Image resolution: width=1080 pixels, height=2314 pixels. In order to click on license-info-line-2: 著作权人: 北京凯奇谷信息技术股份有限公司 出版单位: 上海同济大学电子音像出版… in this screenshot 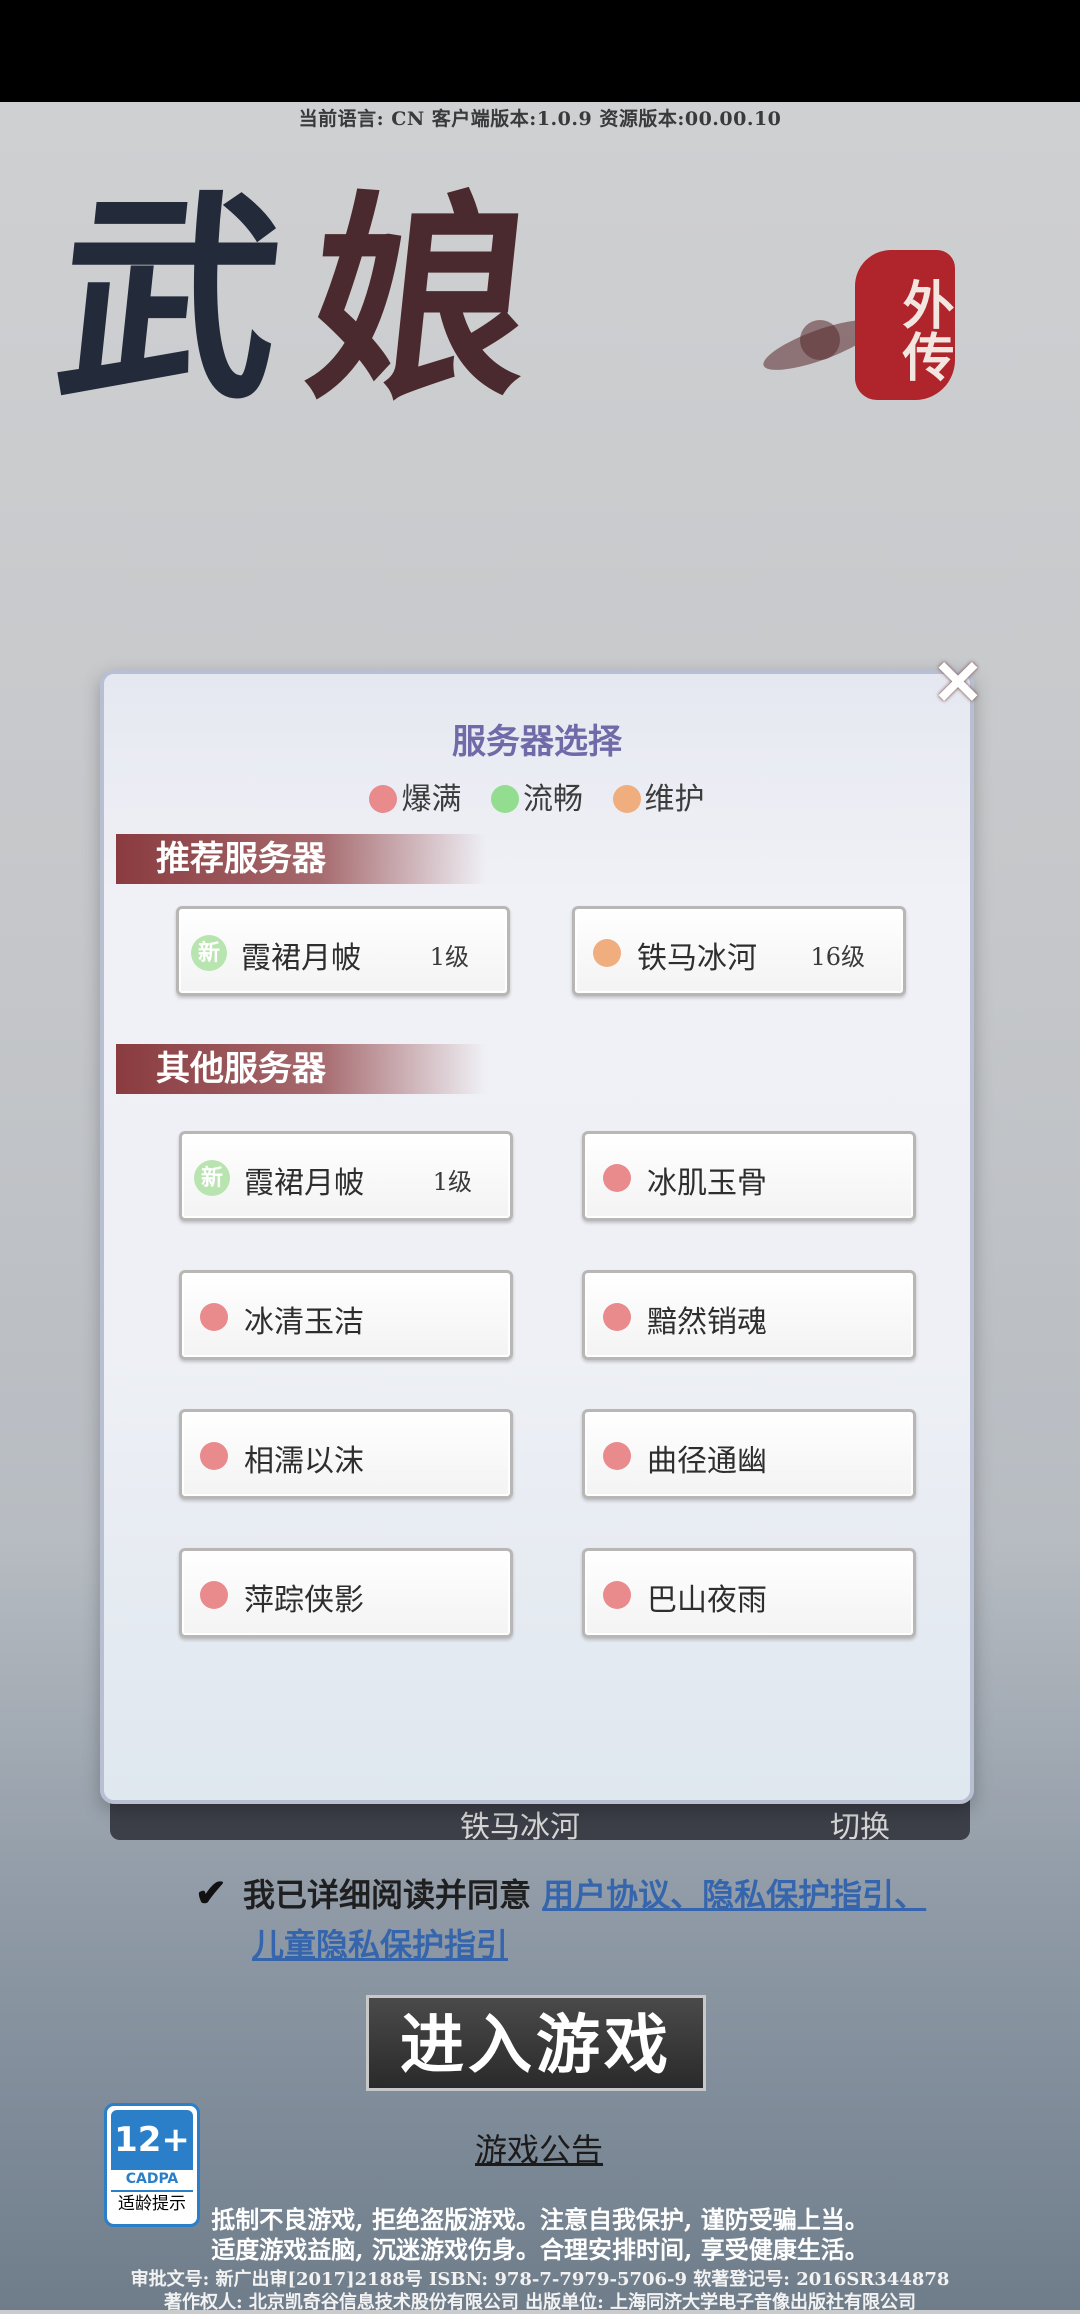, I will do `click(540, 2302)`.